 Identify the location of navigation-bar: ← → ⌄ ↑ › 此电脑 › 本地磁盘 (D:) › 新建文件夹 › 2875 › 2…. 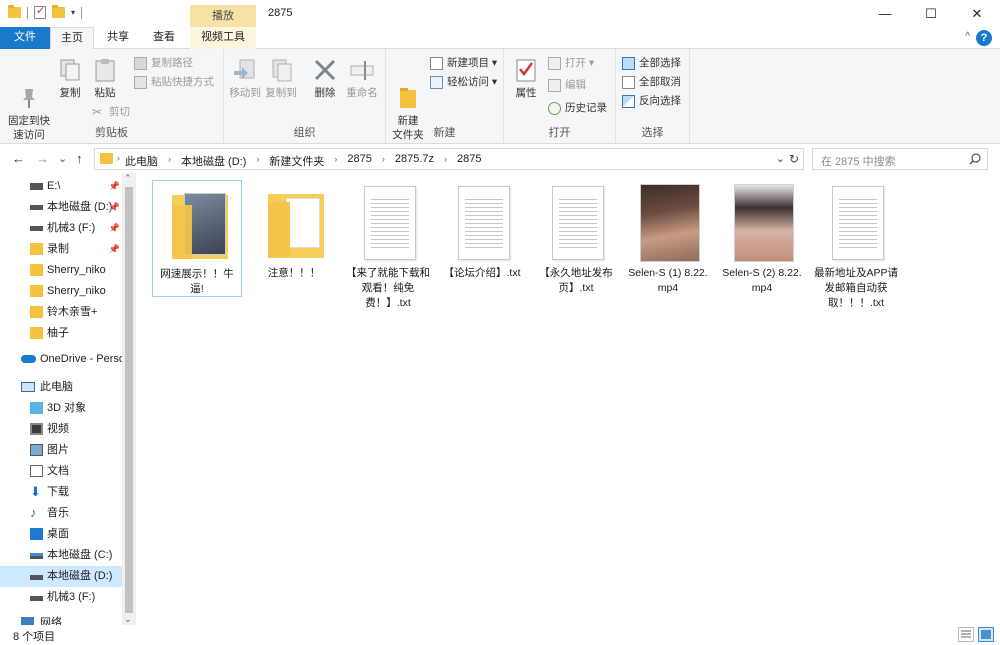
(500, 159).